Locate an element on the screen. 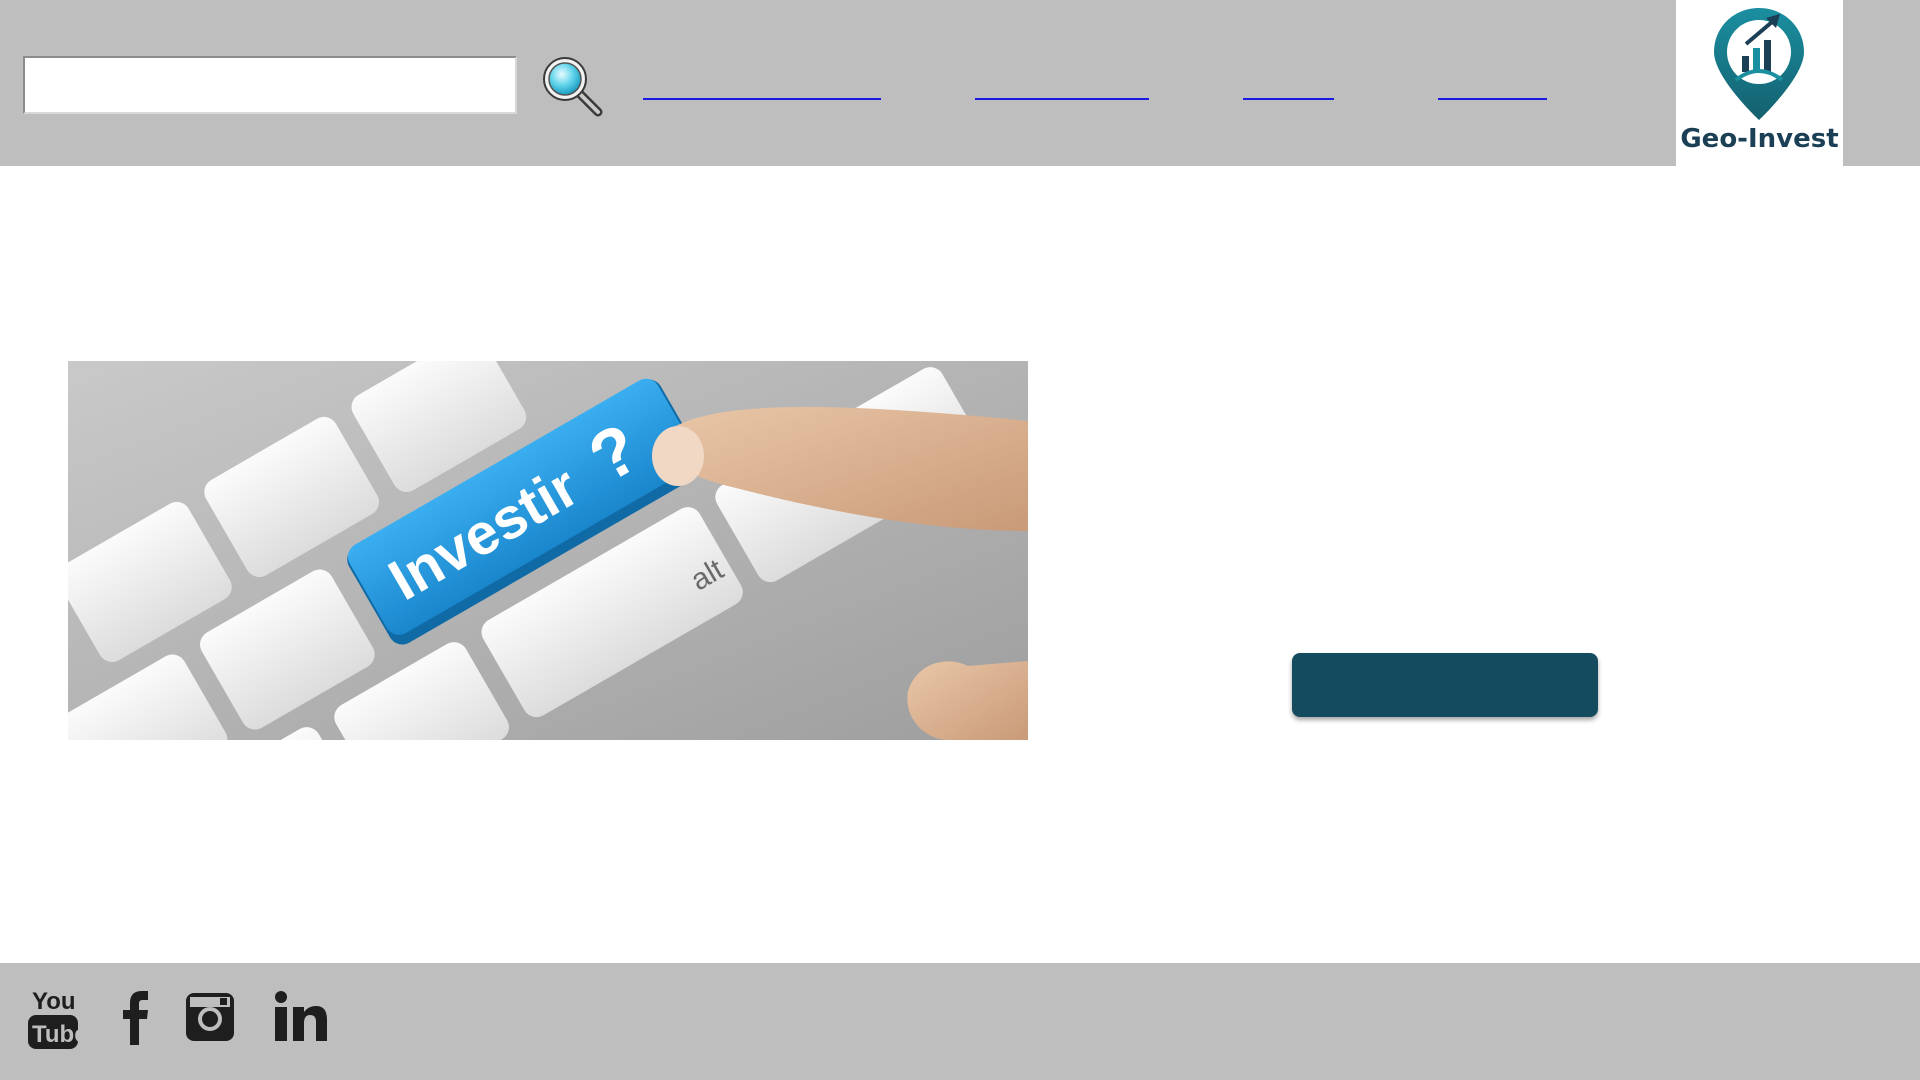 The image size is (1920, 1080). youtube-icon: You Tube is located at coordinates (58, 1018).